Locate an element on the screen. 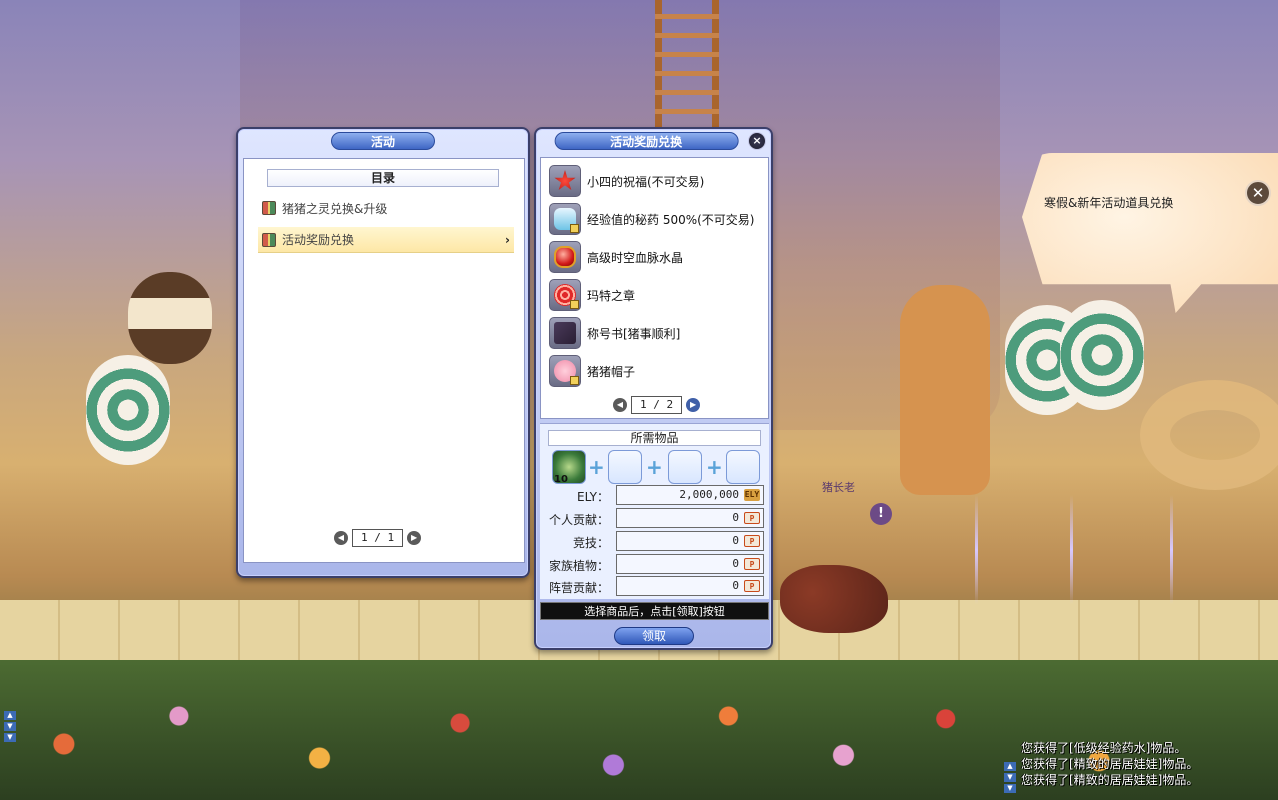 This screenshot has width=1278, height=800. chat-scroll-right: ▲ ▼ ▼ is located at coordinates (1010, 777).